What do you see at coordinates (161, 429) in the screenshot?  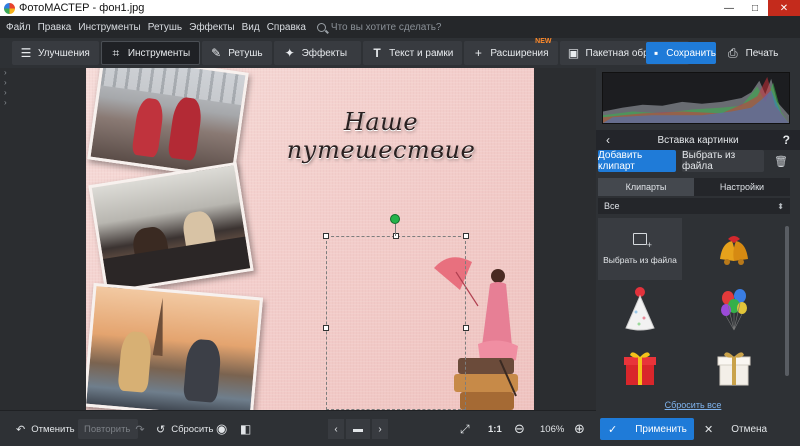 I see `reset-icon: ↺` at bounding box center [161, 429].